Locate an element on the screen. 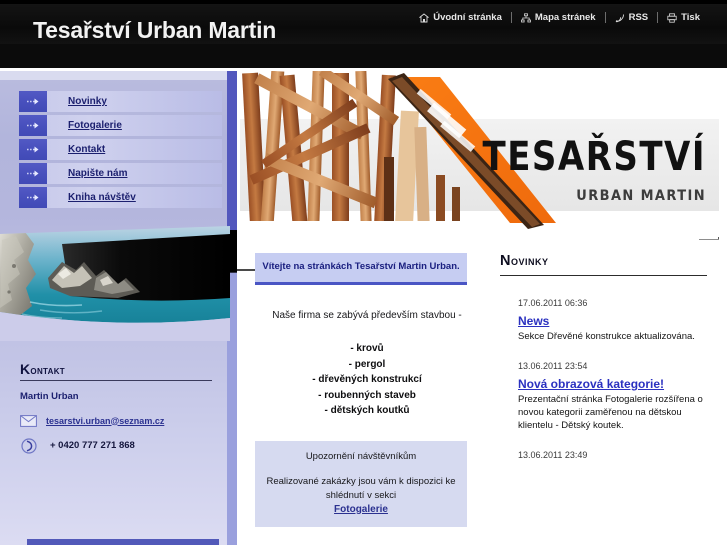 Image resolution: width=727 pixels, height=545 pixels. sidebar-item-novinky: Novinky is located at coordinates (120, 101).